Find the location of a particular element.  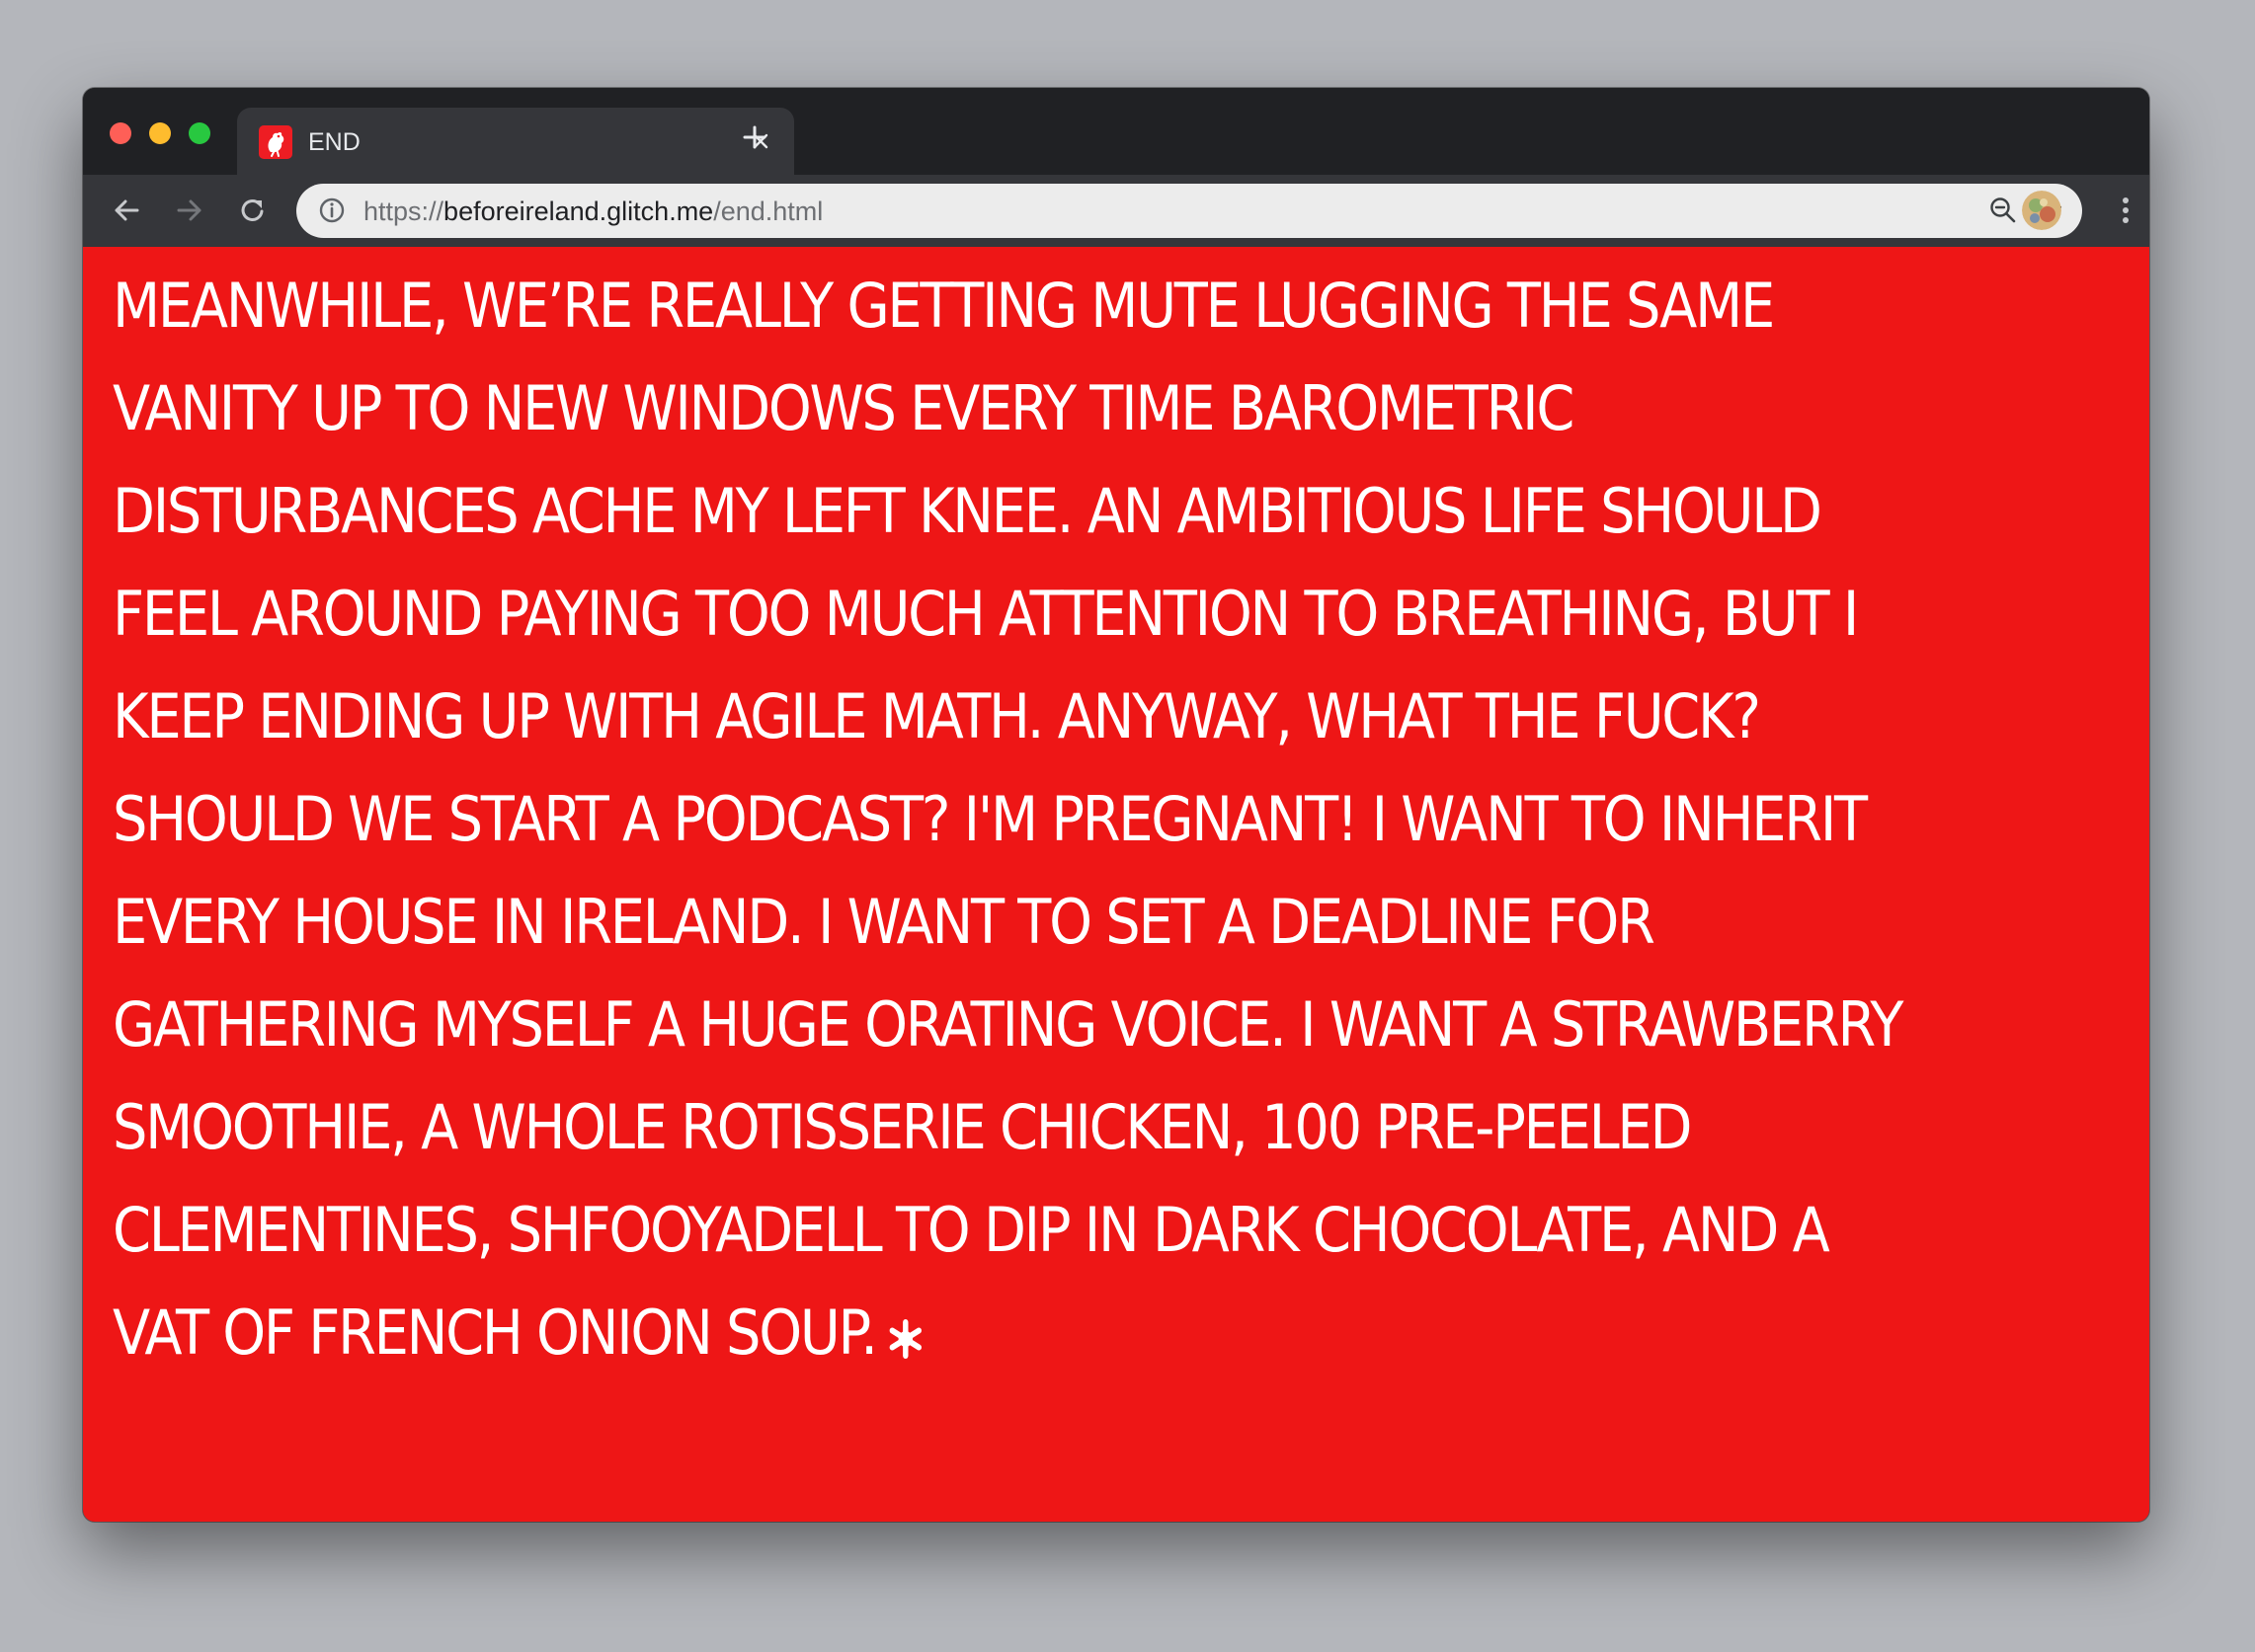

toolbar: https://beforeireland.glitch.me/end.html is located at coordinates (1116, 211).